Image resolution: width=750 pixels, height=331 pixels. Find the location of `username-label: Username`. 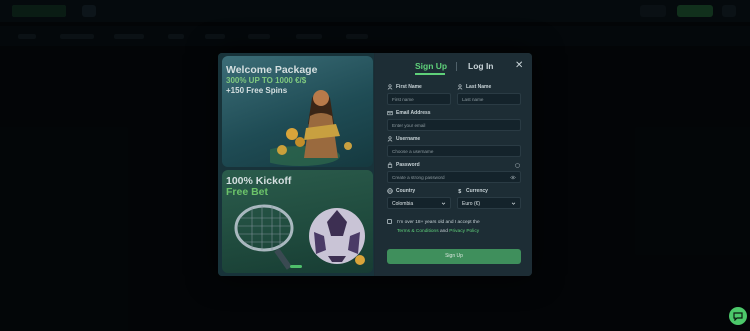

username-label: Username is located at coordinates (403, 139).